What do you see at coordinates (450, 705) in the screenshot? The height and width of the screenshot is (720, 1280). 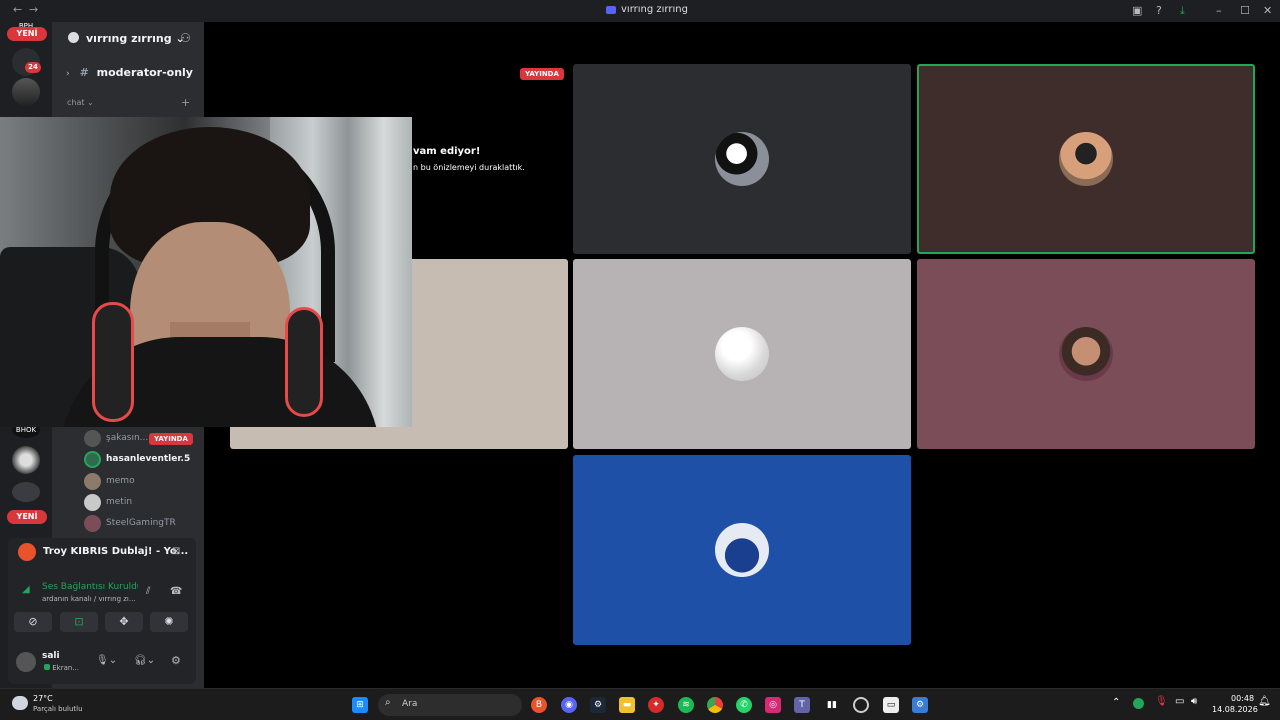 I see `search-input: ⌕ Ara` at bounding box center [450, 705].